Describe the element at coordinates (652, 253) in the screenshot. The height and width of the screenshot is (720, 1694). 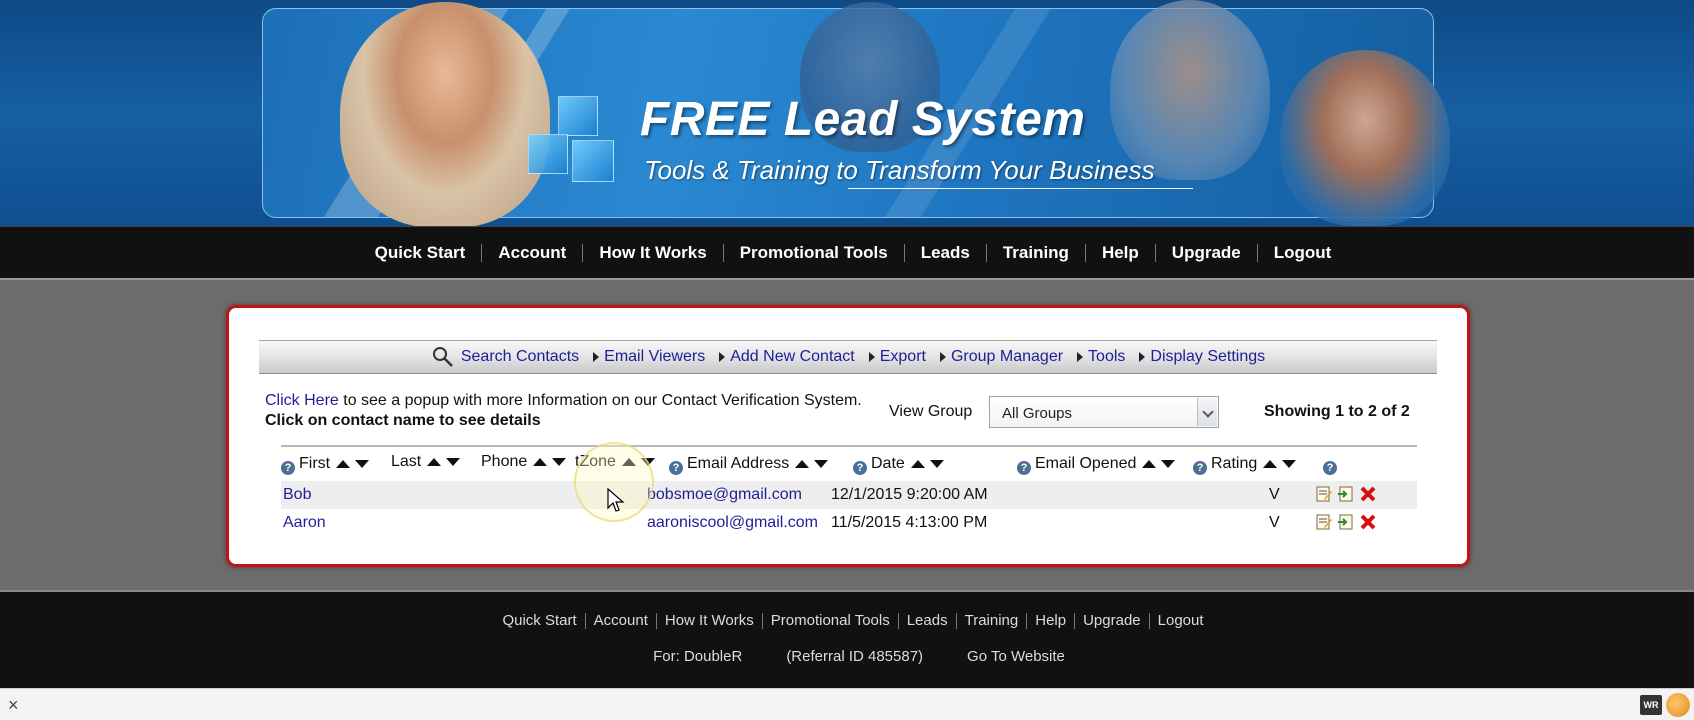
I see `nav-how-it-works: How It Works` at that location.